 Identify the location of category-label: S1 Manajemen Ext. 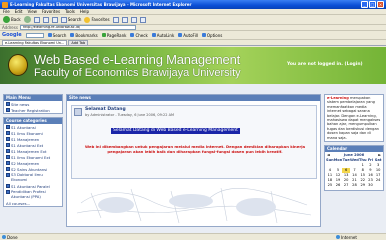
(29, 151).